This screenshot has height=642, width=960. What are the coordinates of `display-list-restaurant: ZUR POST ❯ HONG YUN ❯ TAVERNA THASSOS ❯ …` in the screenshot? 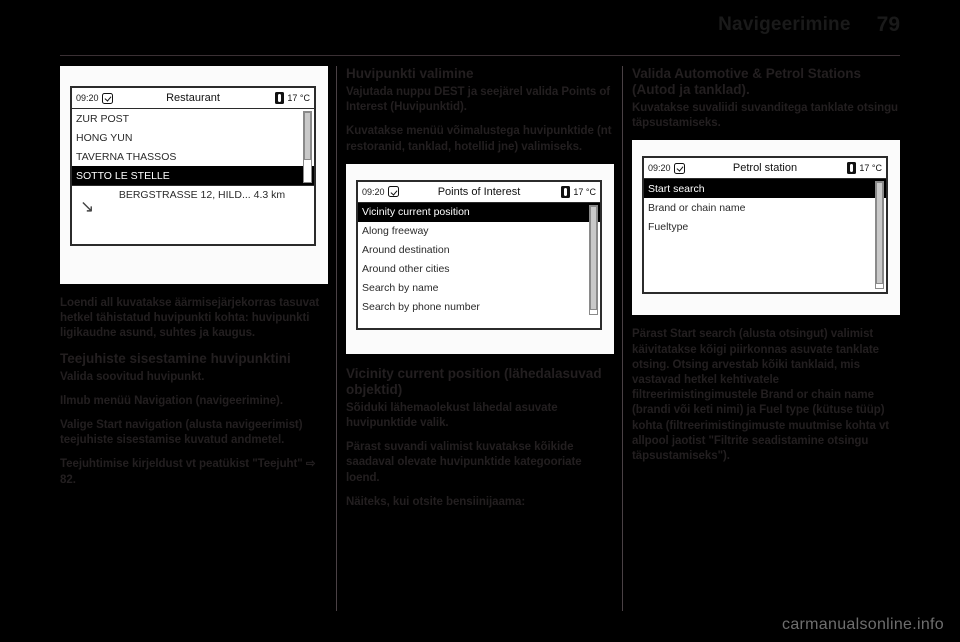 It's located at (193, 147).